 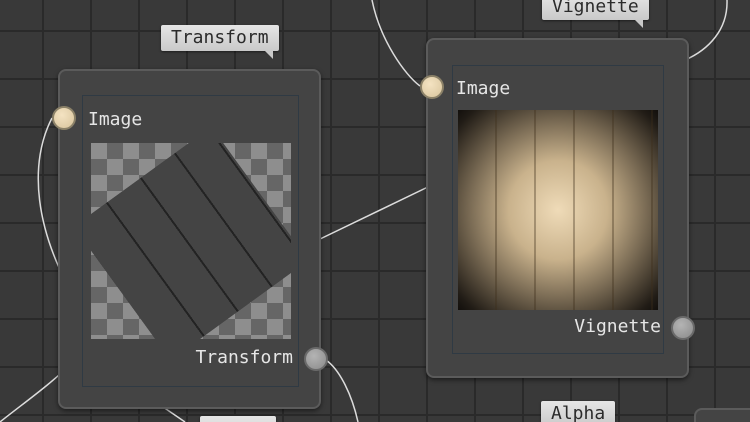 What do you see at coordinates (722, 415) in the screenshot?
I see `offscreen-node` at bounding box center [722, 415].